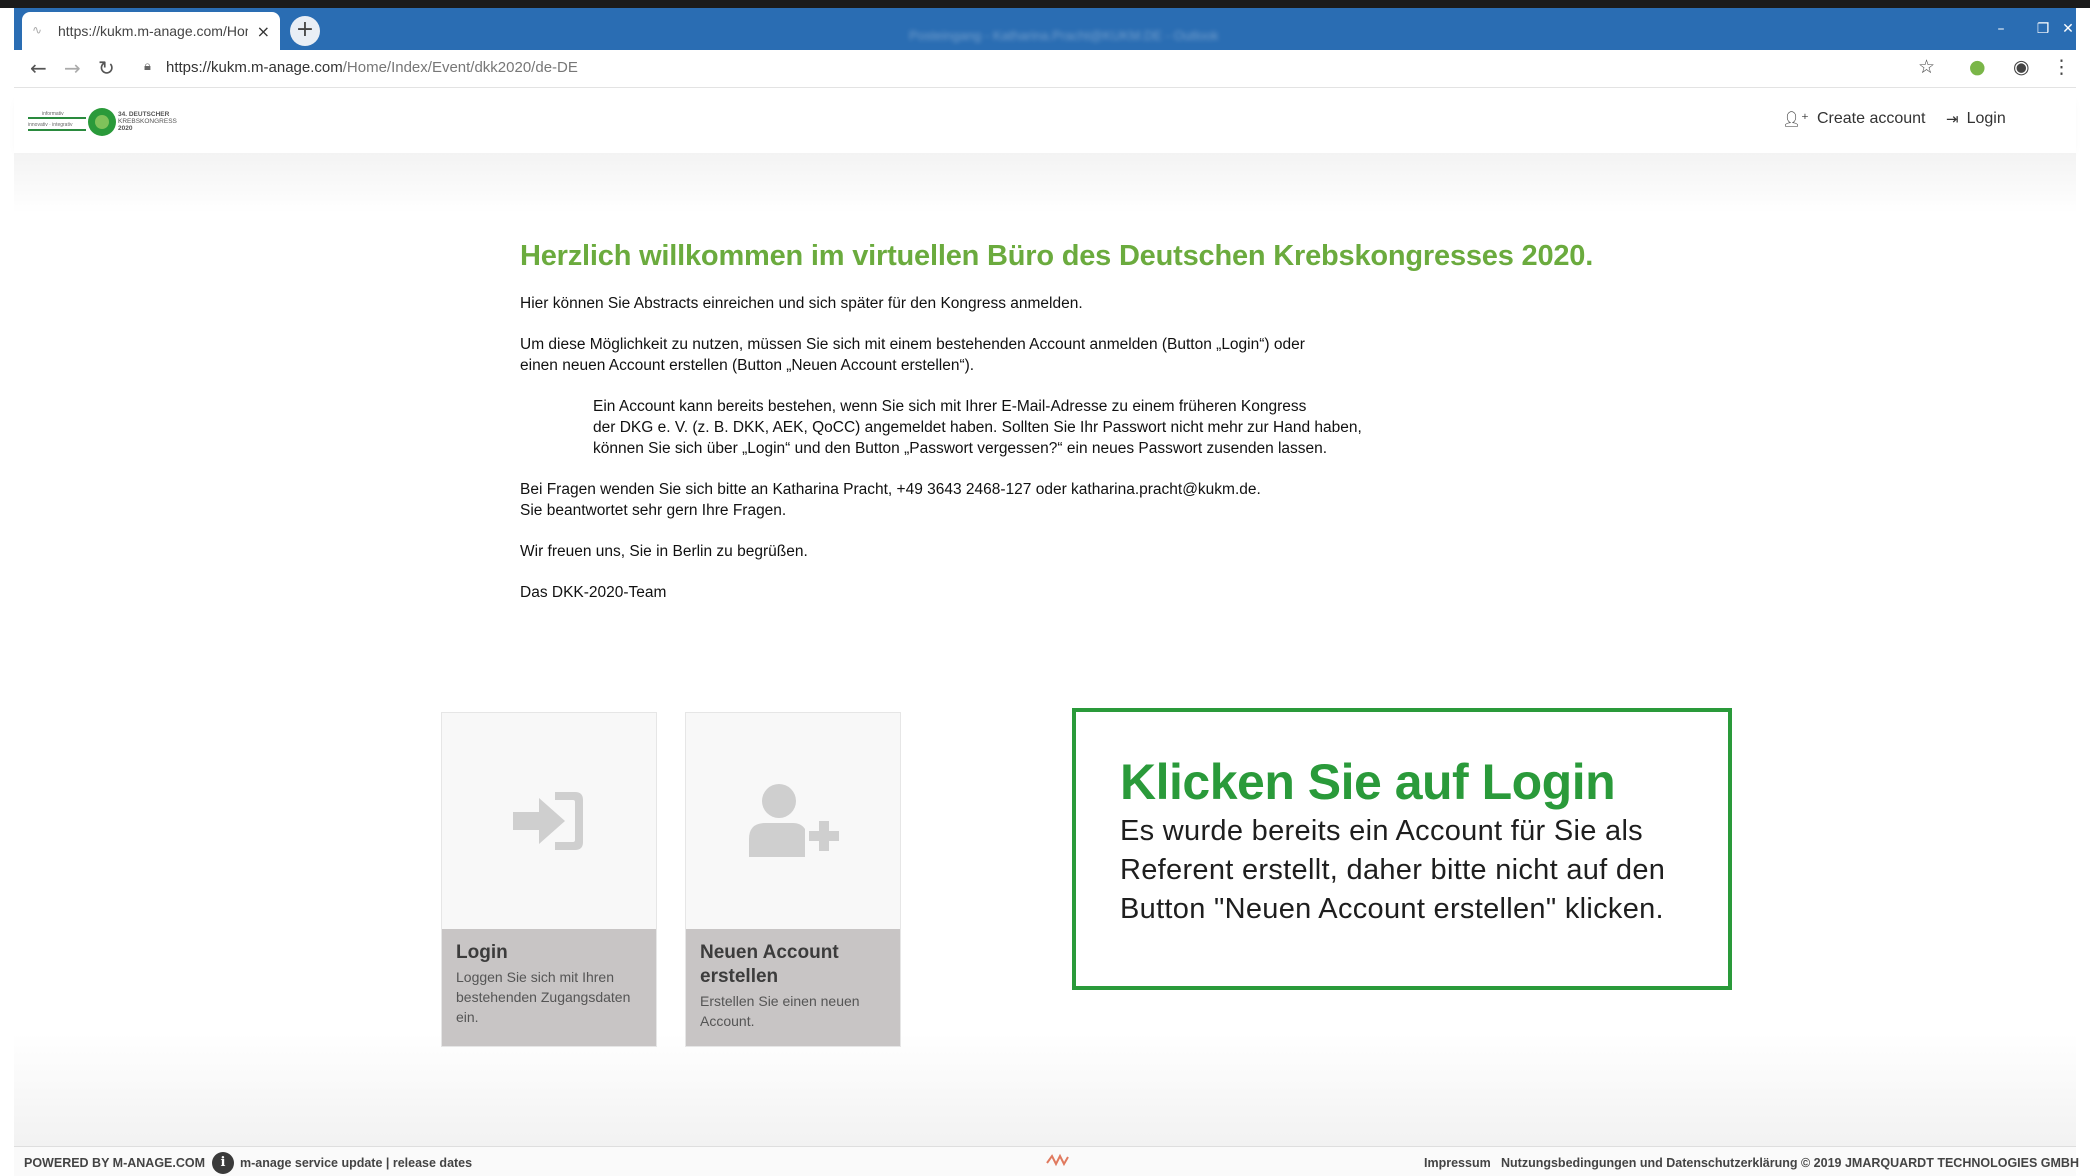 This screenshot has width=2090, height=1176. What do you see at coordinates (1368, 782) in the screenshot?
I see `callout-title: Klicken Sie auf Login` at bounding box center [1368, 782].